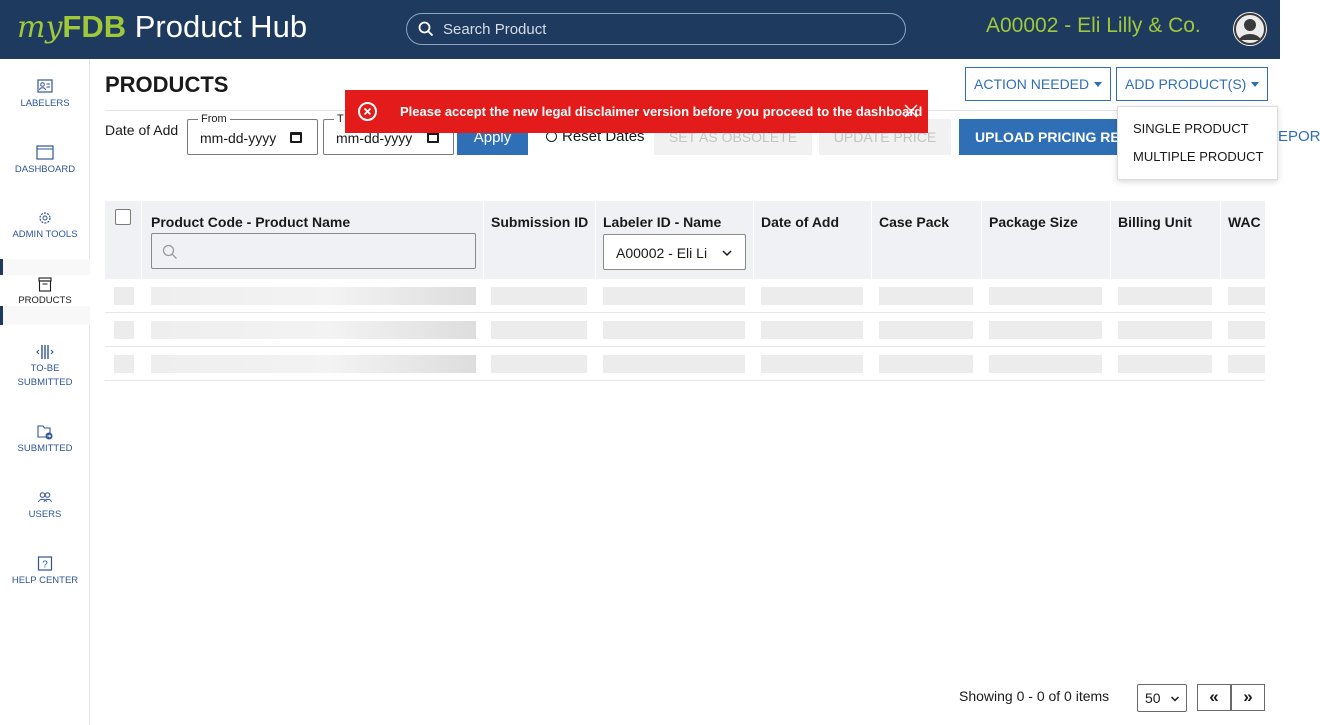  Describe the element at coordinates (45, 86) in the screenshot. I see `labelers-icon` at that location.